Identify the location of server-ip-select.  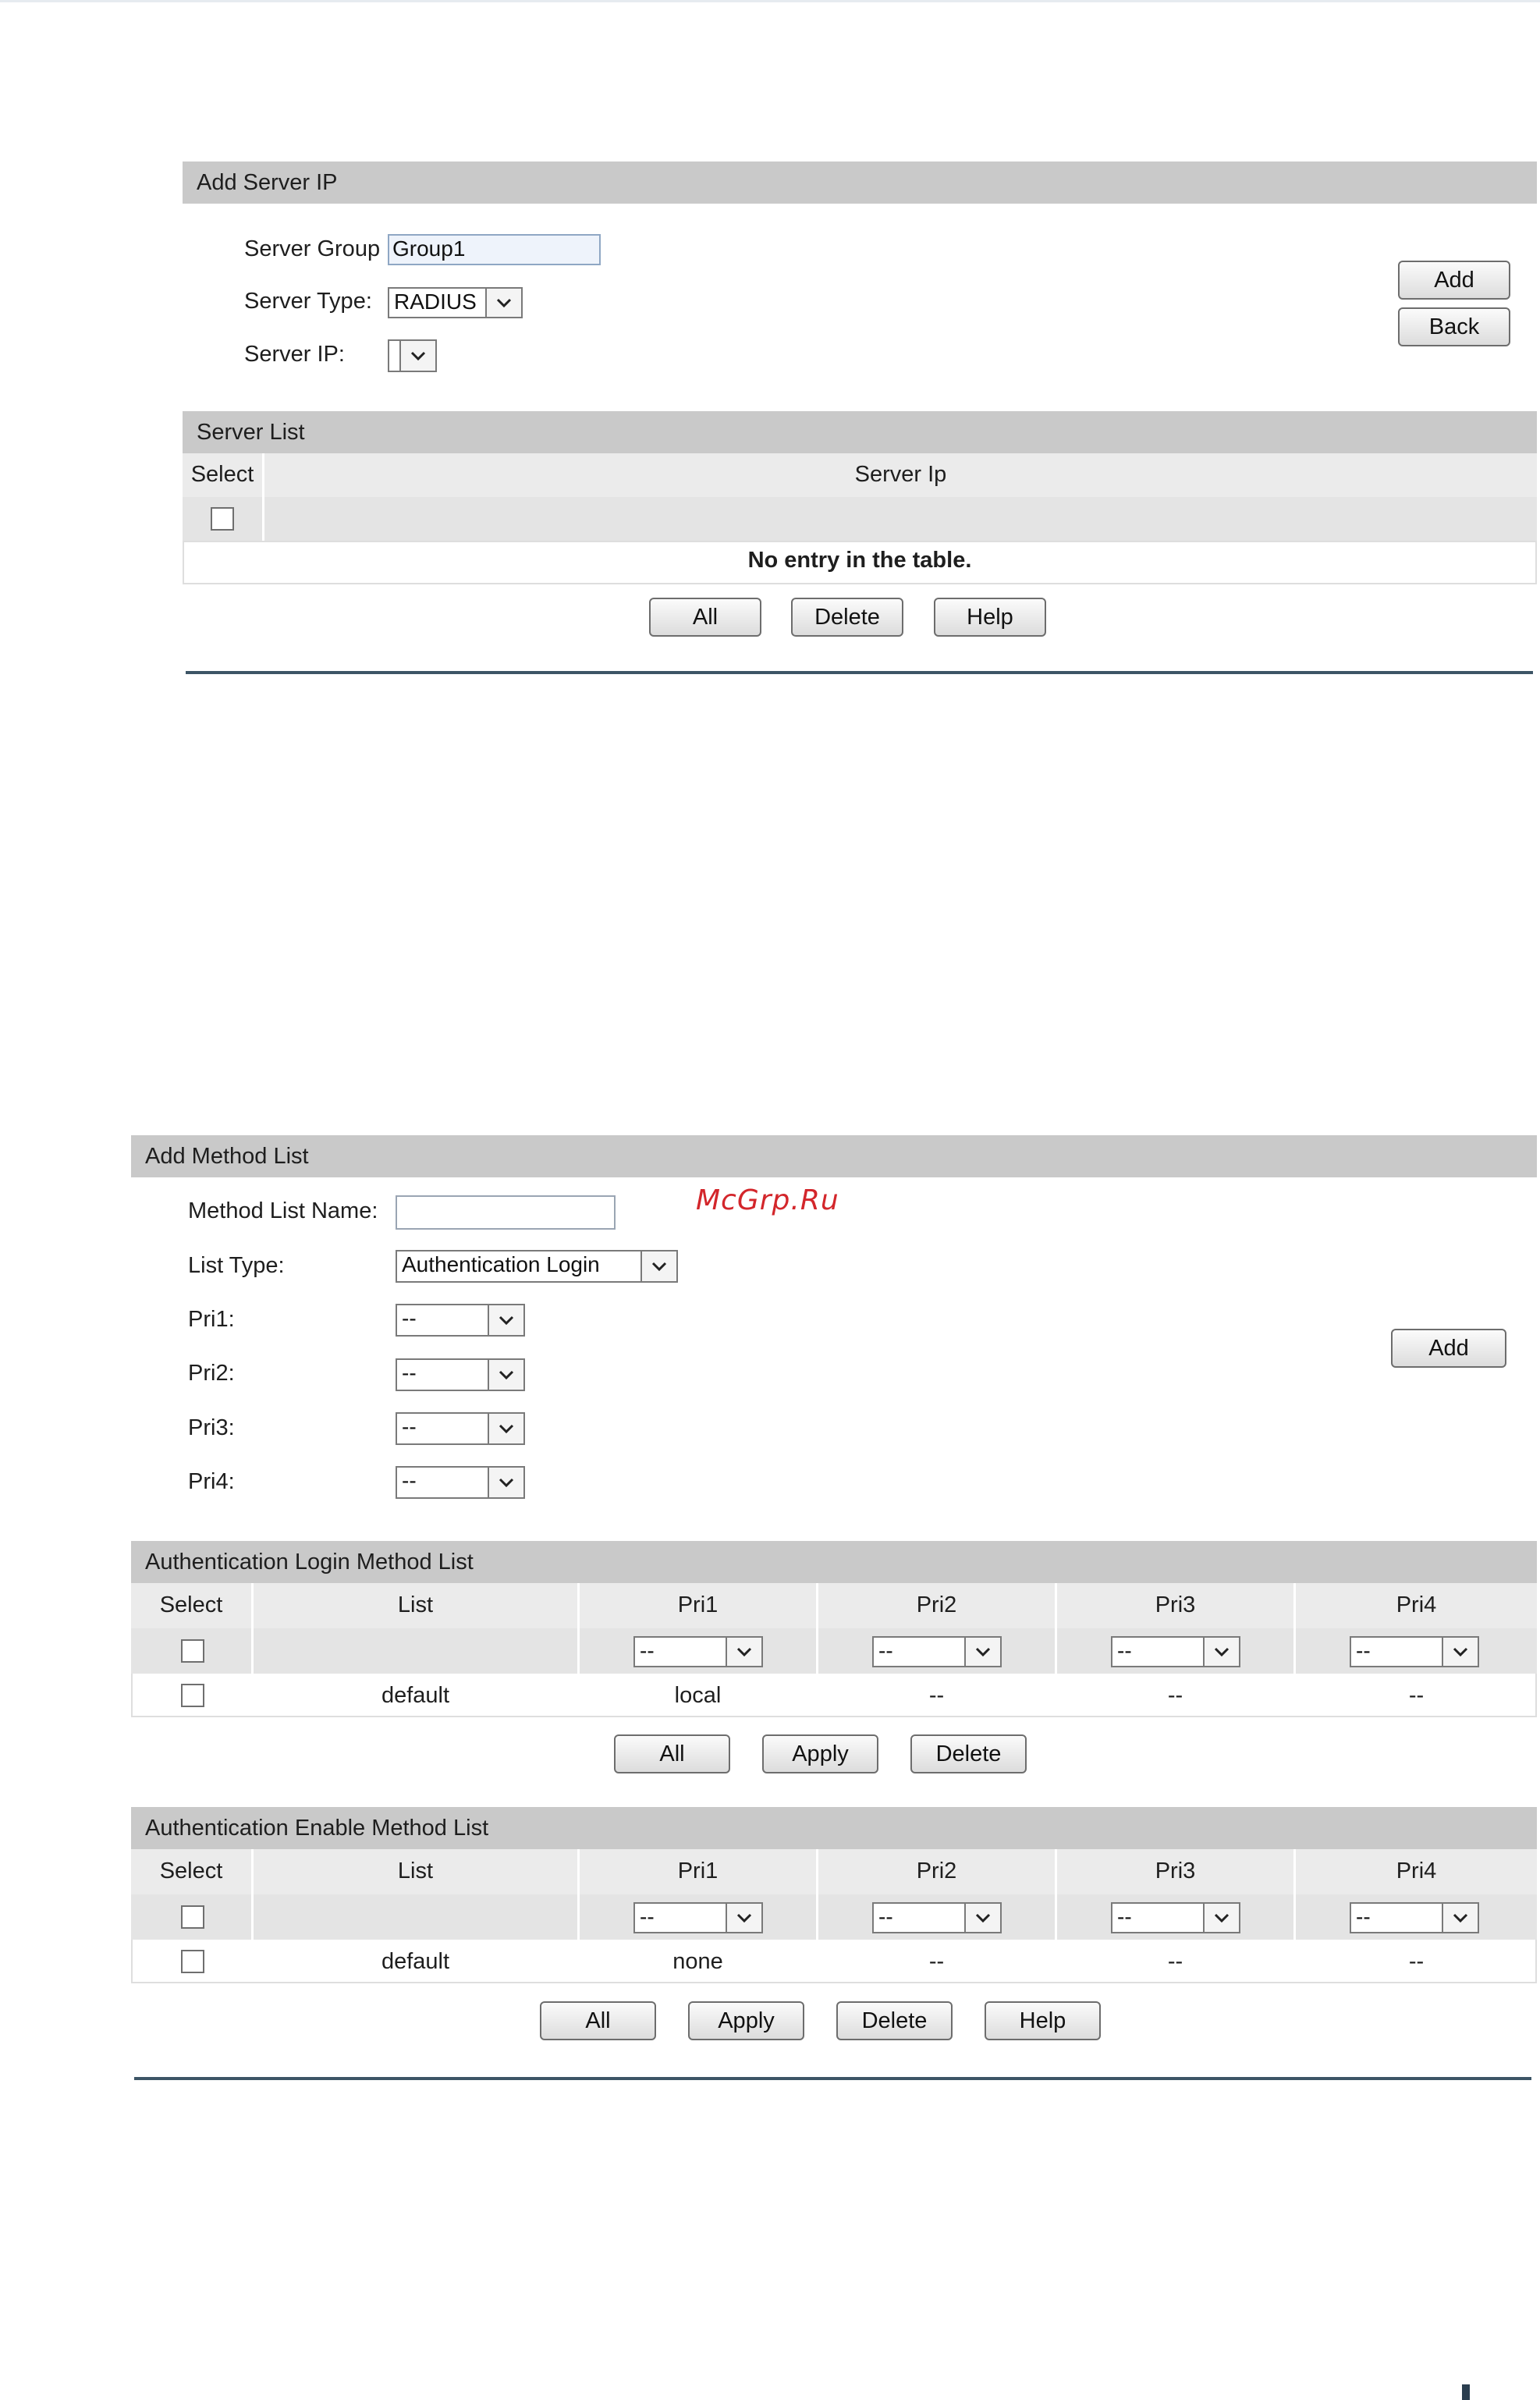
(412, 355).